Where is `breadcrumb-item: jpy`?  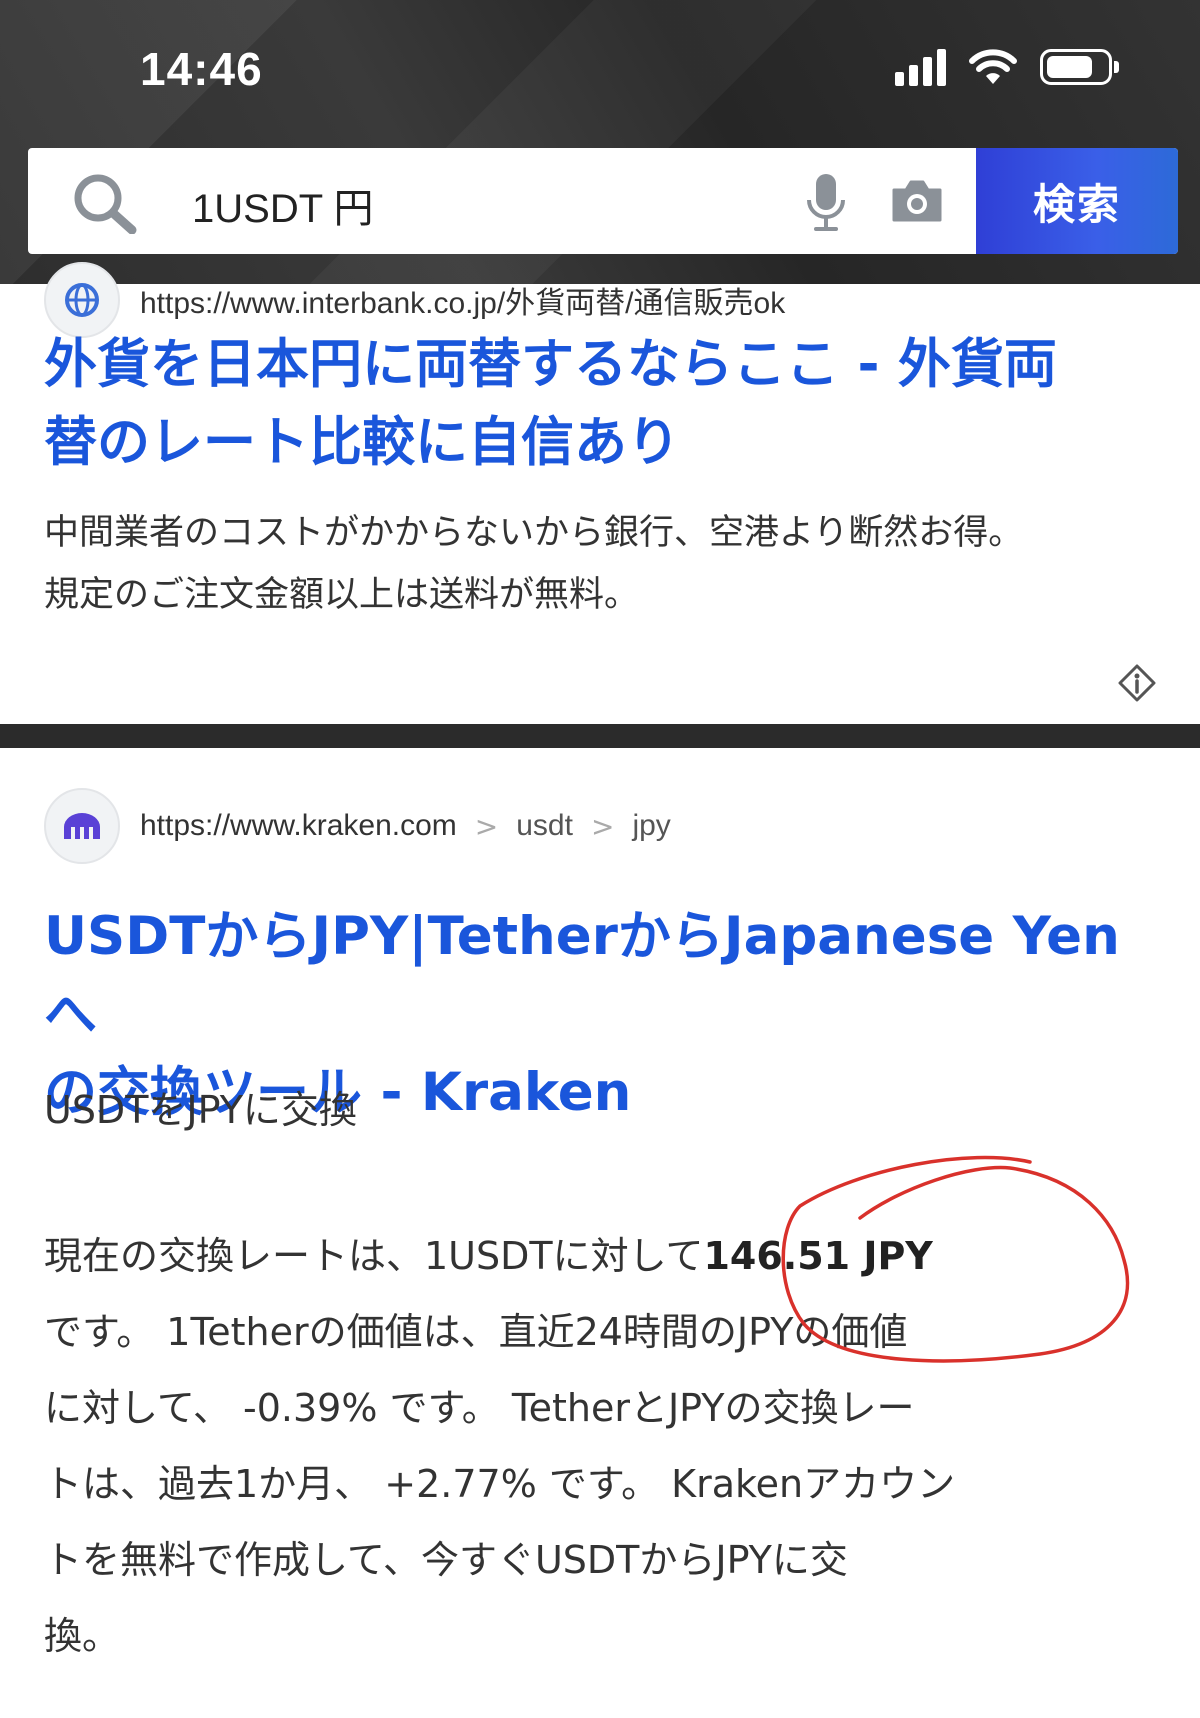
breadcrumb-item: jpy is located at coordinates (651, 825).